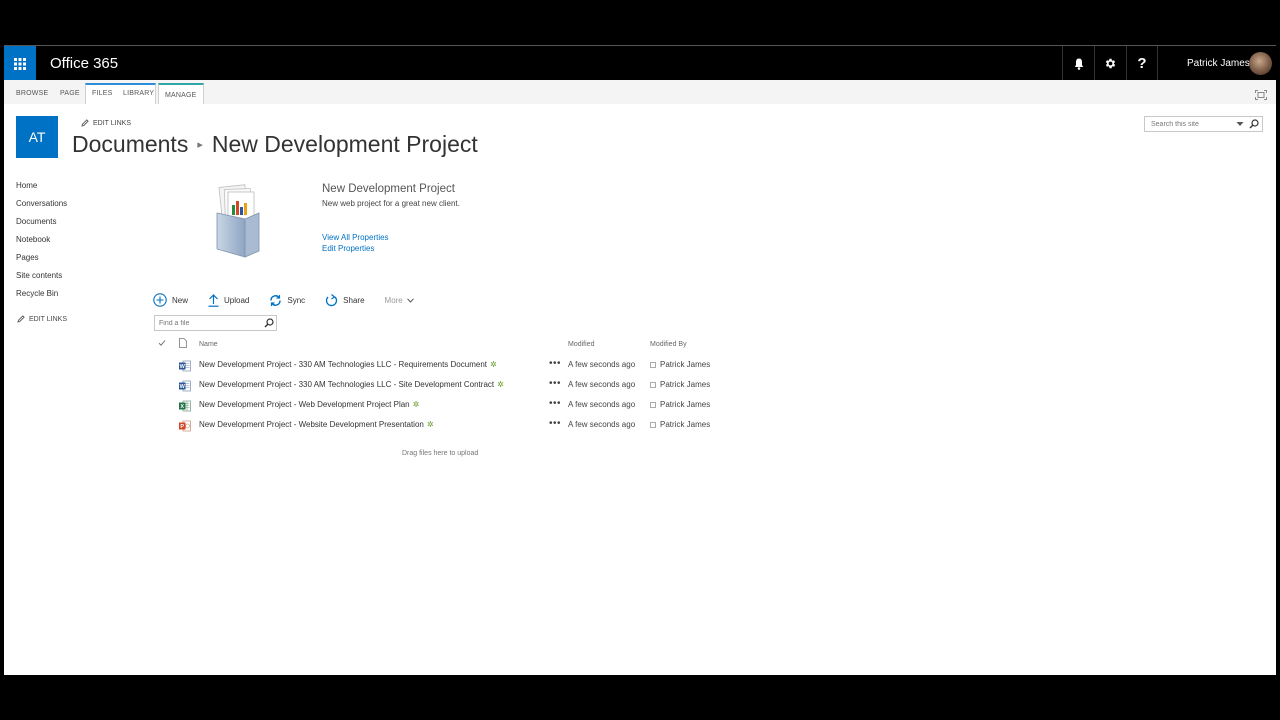 Image resolution: width=1280 pixels, height=720 pixels. I want to click on find-file-box, so click(215, 323).